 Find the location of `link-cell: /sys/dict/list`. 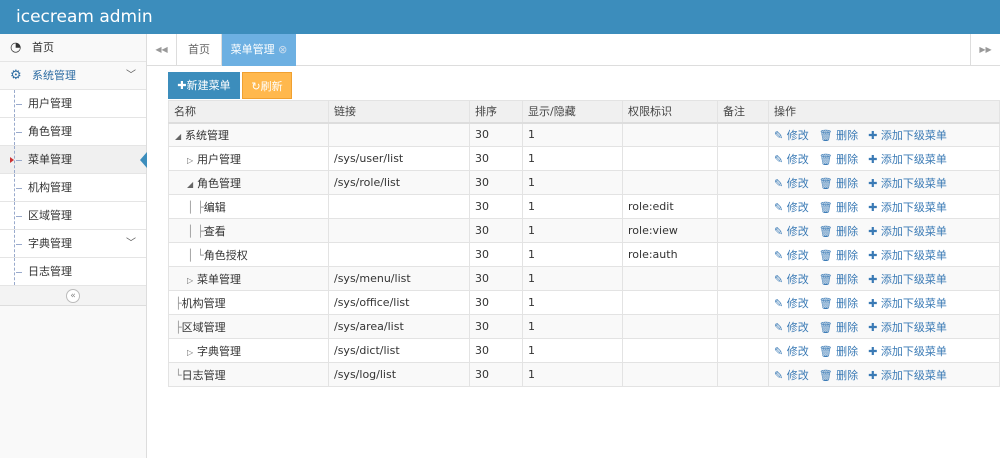

link-cell: /sys/dict/list is located at coordinates (399, 350).